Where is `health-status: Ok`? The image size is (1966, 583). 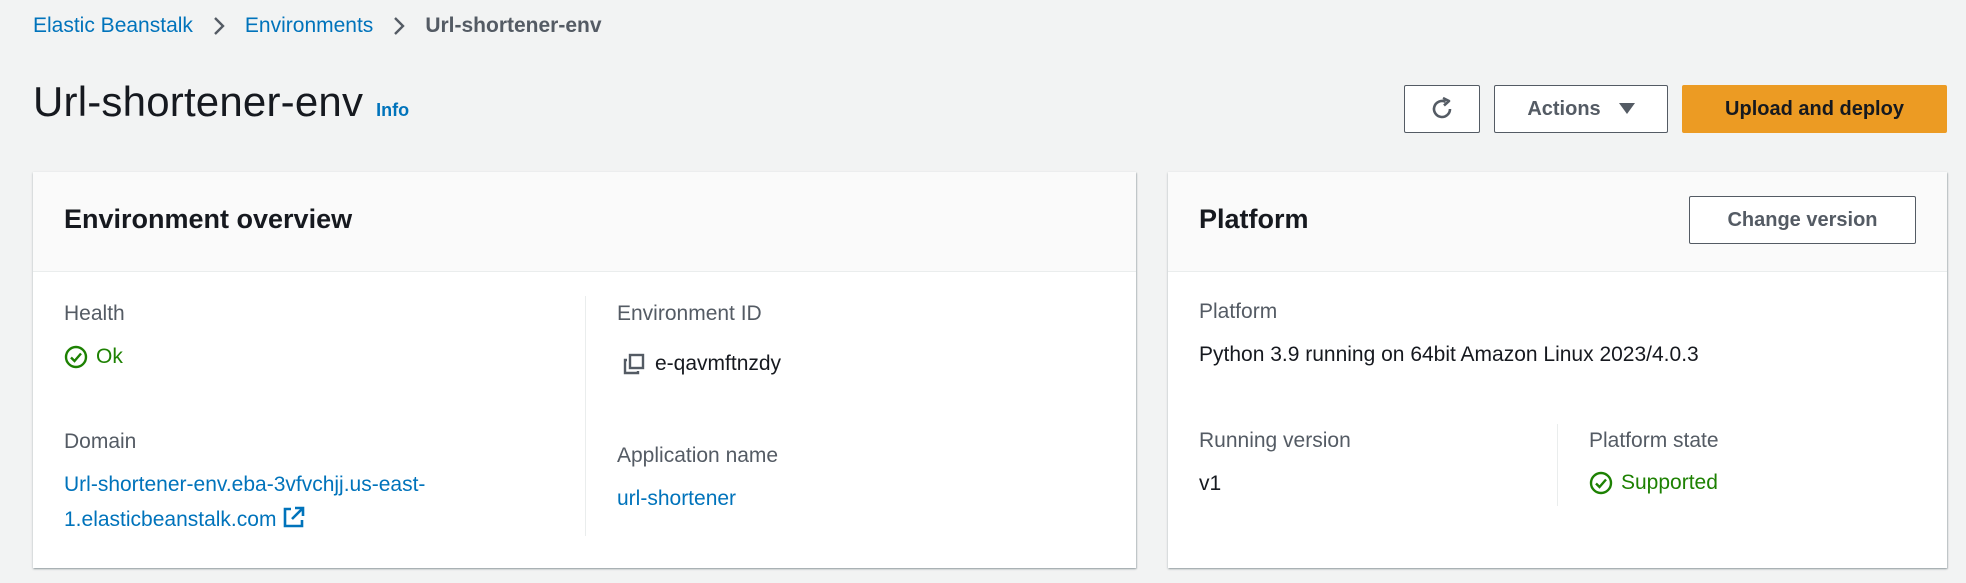 health-status: Ok is located at coordinates (93, 357).